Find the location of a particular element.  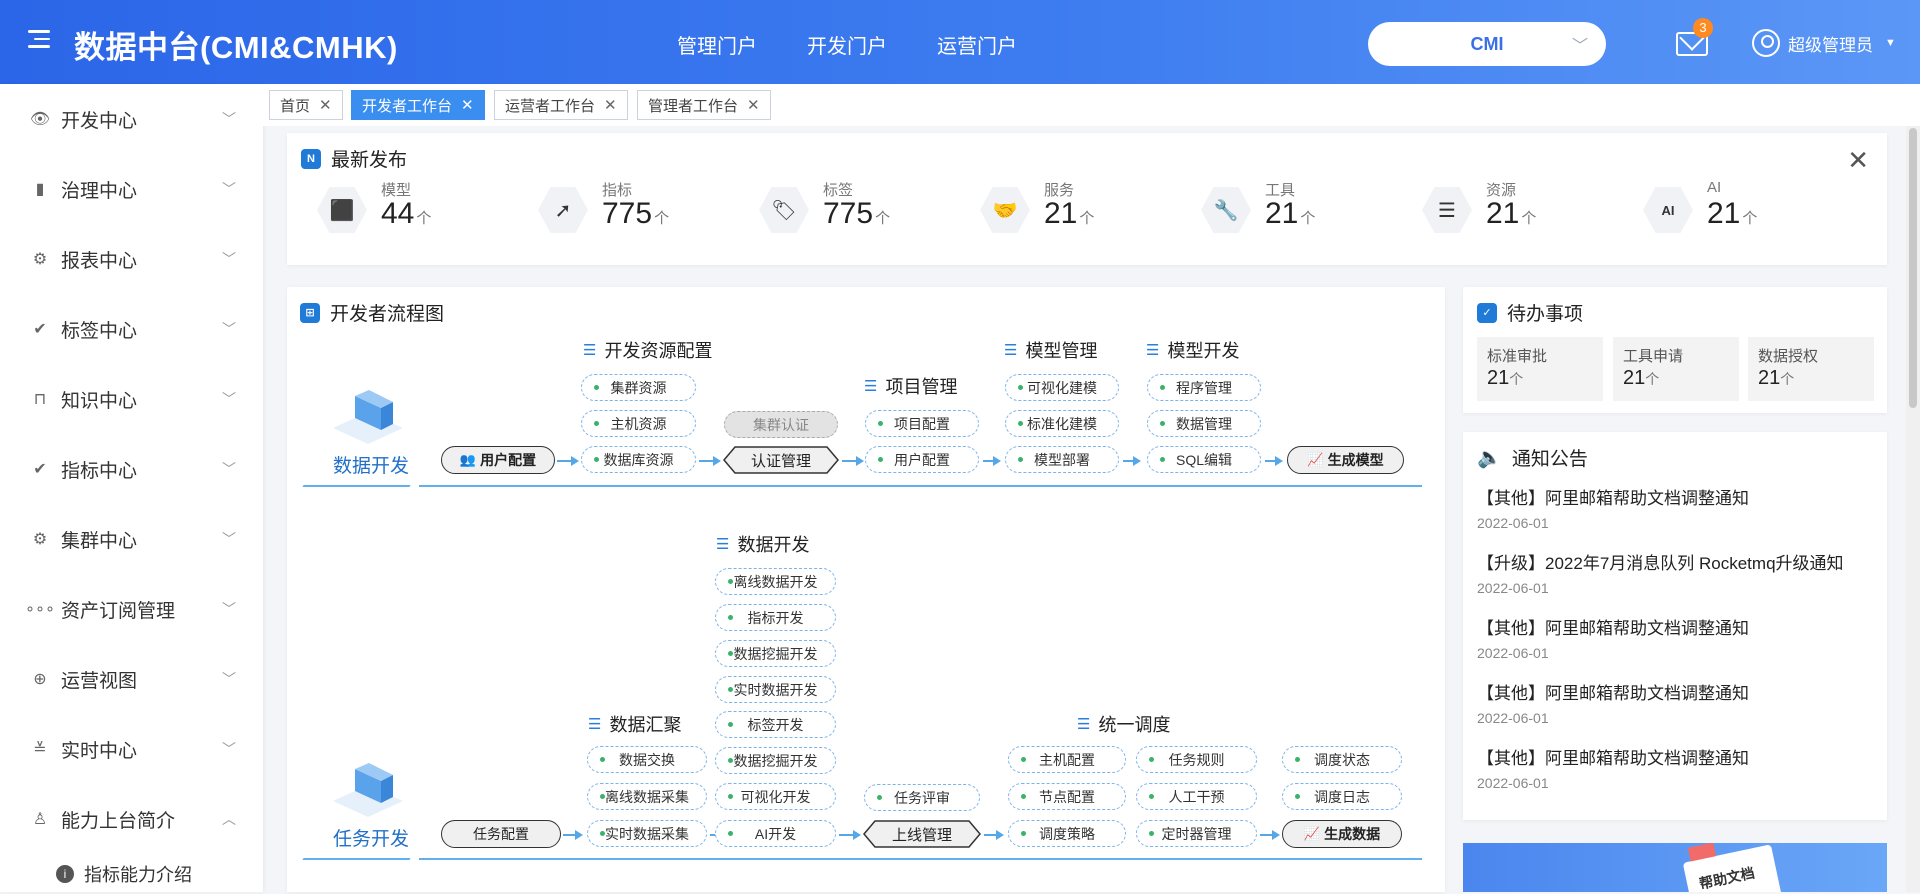

generate-data-button: 📈 生成数据 is located at coordinates (1342, 834).